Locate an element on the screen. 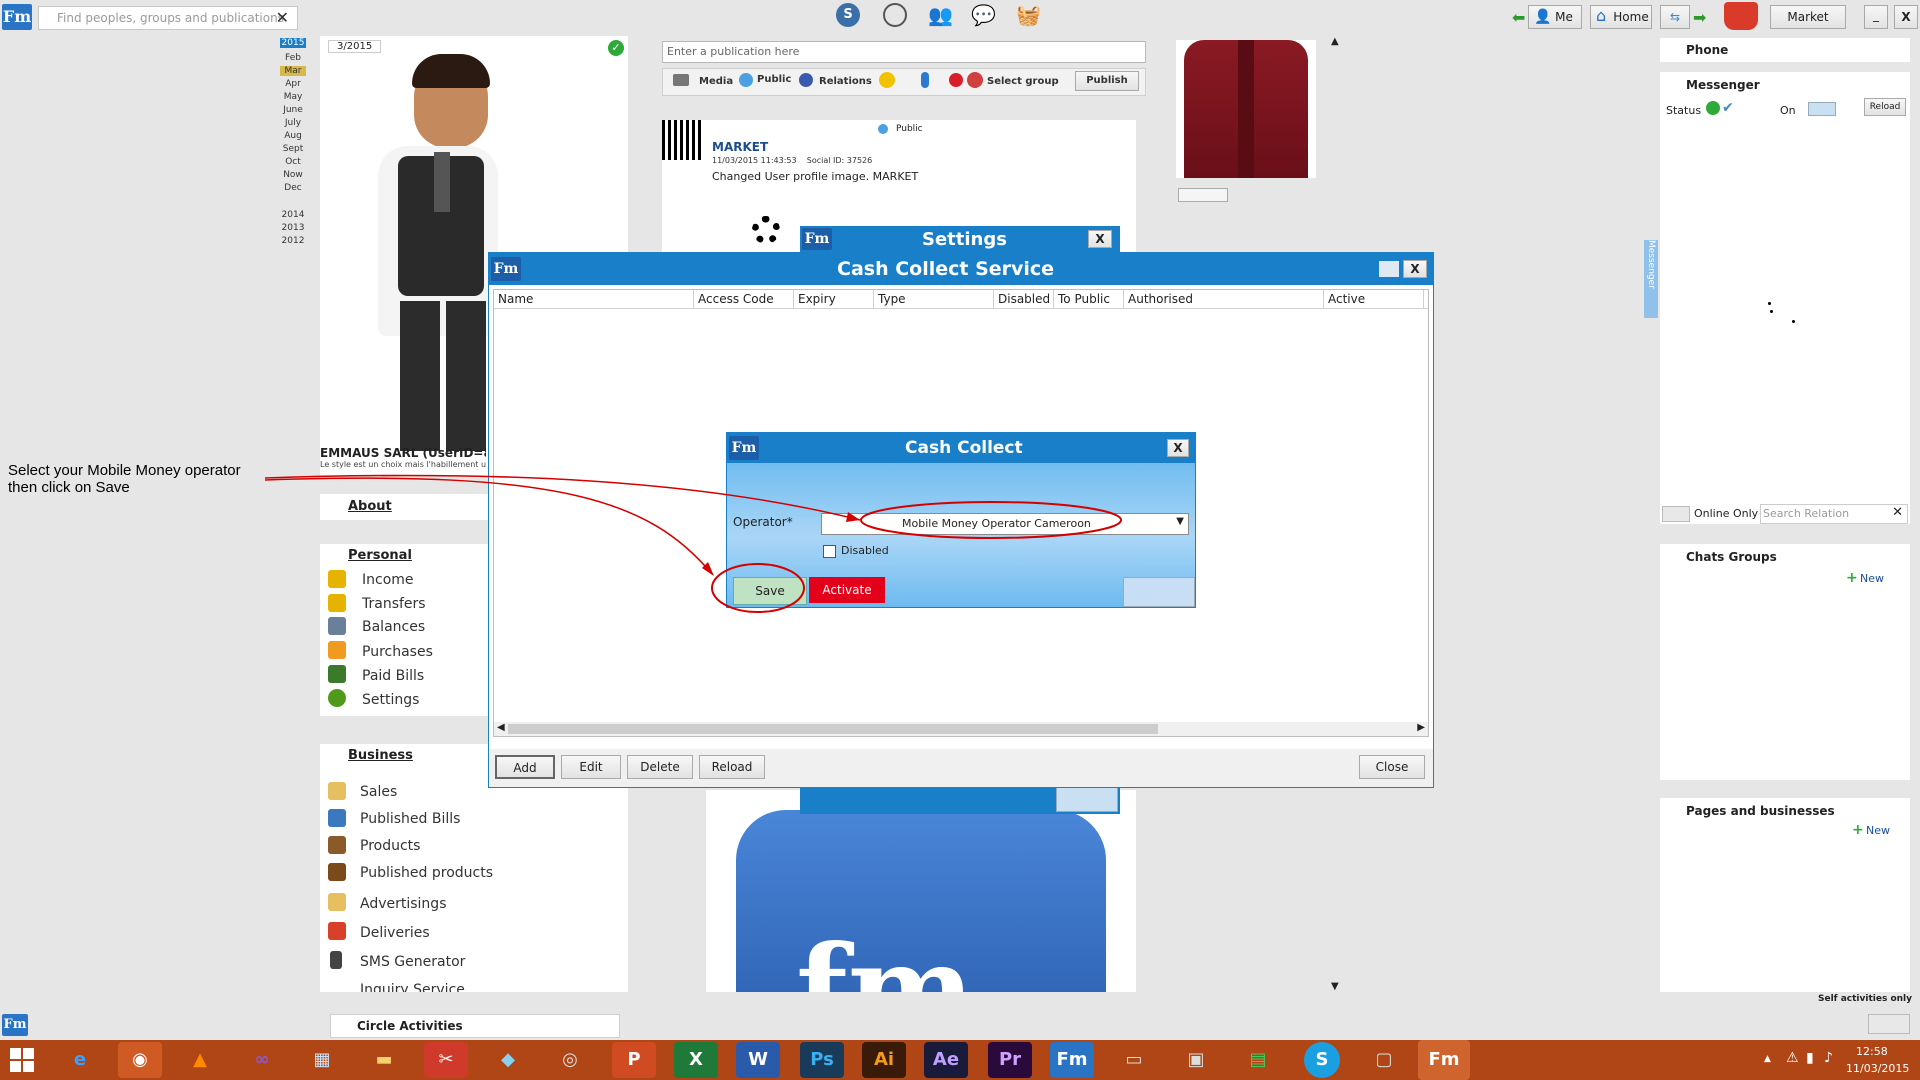  after-effects-icon: Ae is located at coordinates (946, 1060).